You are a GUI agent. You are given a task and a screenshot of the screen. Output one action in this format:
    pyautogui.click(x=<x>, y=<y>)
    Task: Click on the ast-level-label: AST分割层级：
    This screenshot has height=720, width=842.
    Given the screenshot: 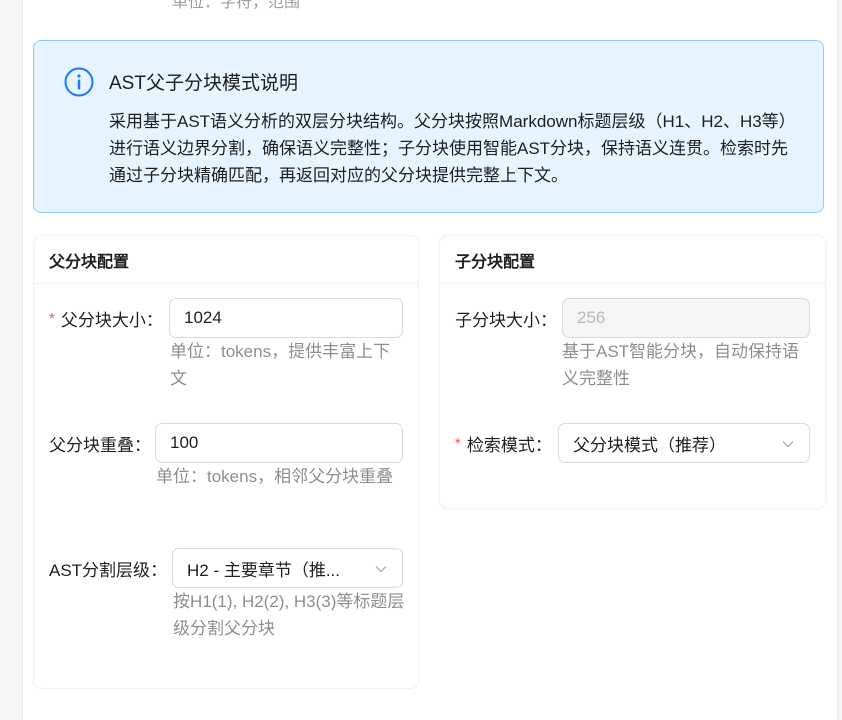 What is the action you would take?
    pyautogui.click(x=108, y=570)
    